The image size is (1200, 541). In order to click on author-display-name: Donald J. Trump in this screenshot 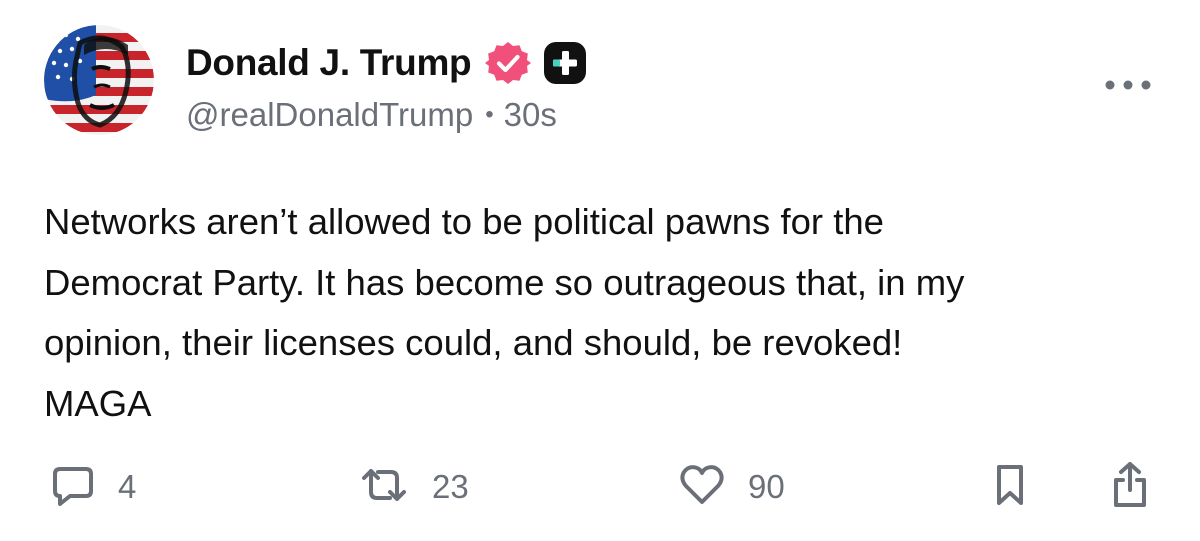, I will do `click(329, 63)`.